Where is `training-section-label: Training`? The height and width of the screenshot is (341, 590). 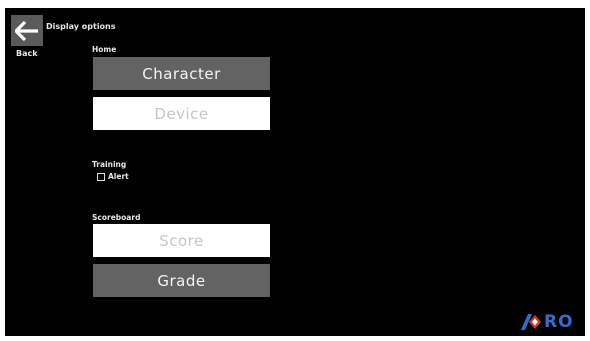 training-section-label: Training is located at coordinates (109, 164).